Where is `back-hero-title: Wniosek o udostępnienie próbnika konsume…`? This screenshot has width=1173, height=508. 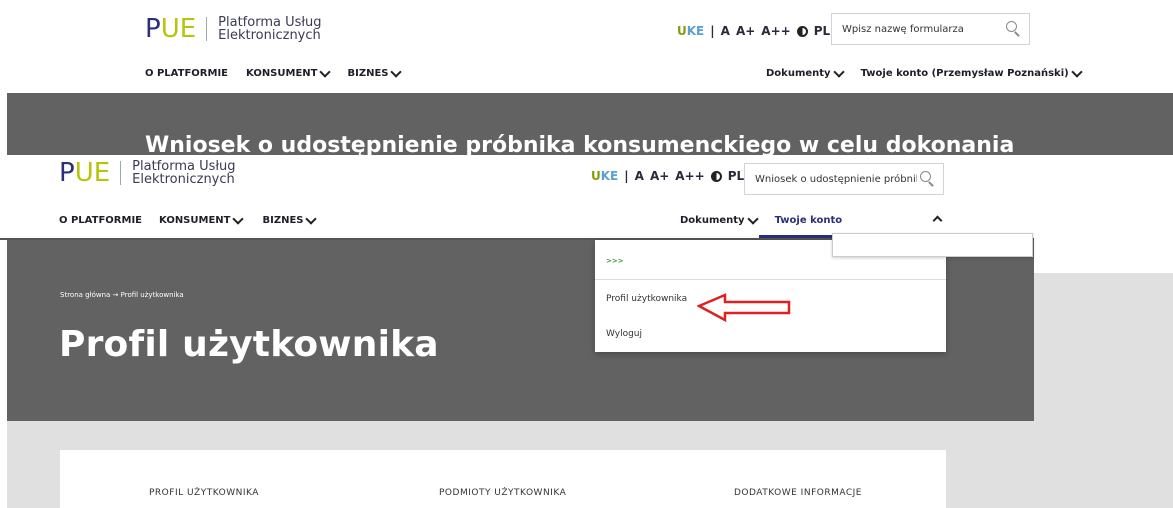
back-hero-title: Wniosek o udostępnienie próbnika konsume… is located at coordinates (580, 144).